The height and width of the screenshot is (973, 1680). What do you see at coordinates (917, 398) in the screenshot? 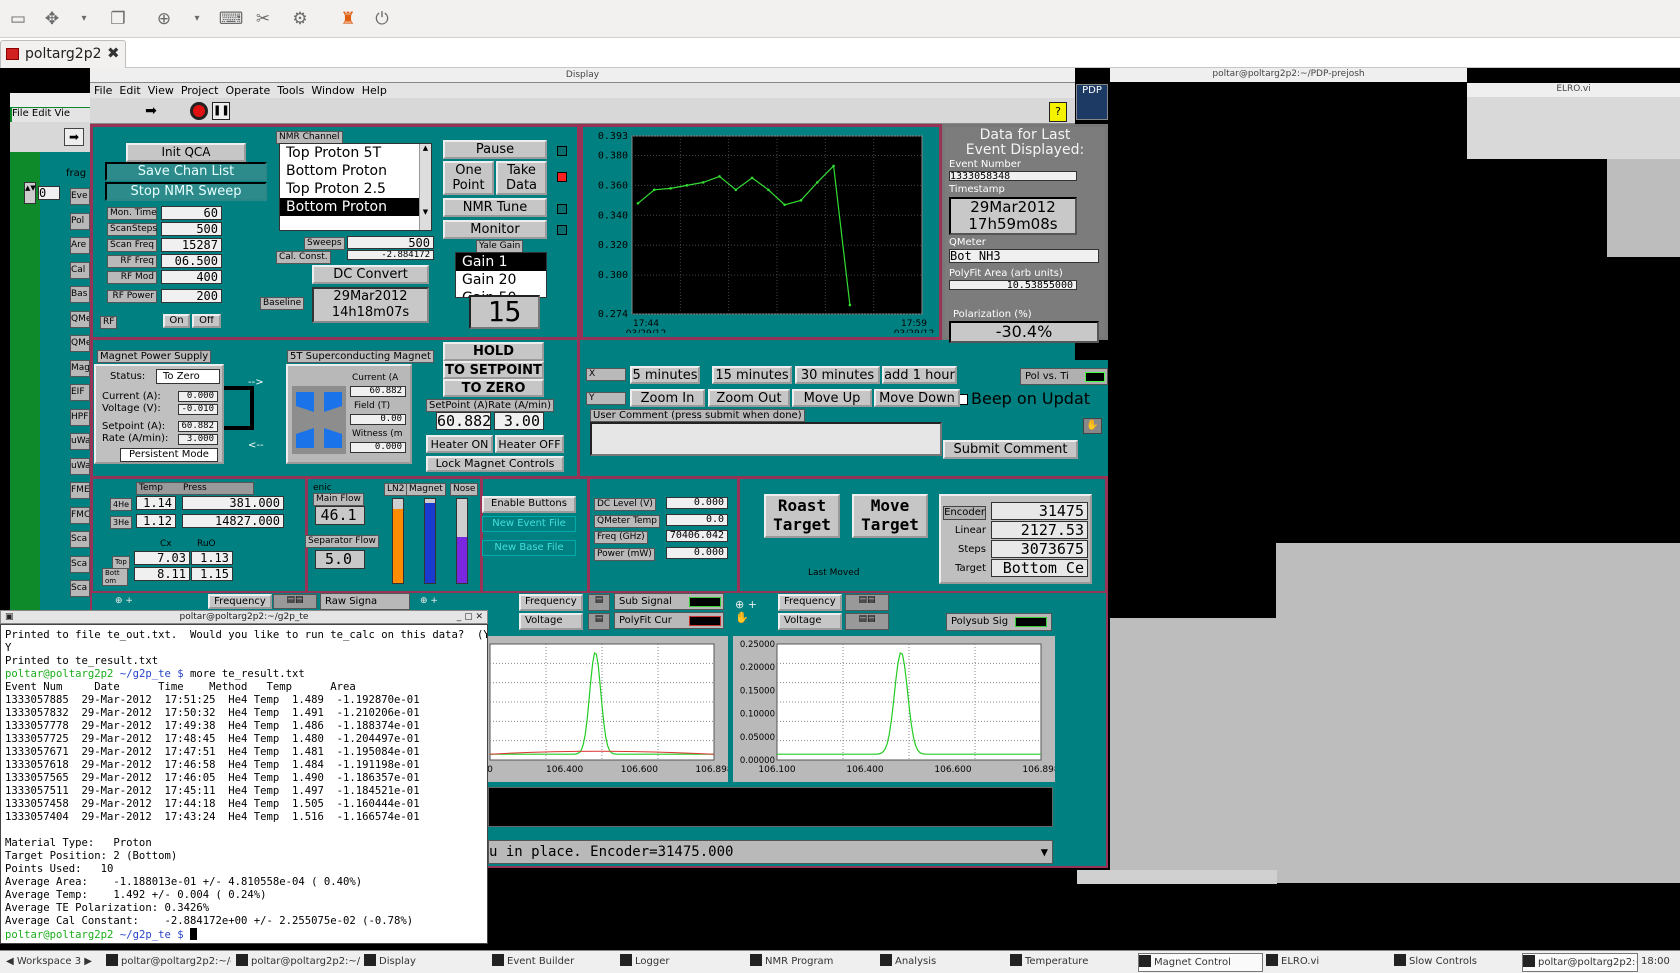
I see `zoom-button: Move Down` at bounding box center [917, 398].